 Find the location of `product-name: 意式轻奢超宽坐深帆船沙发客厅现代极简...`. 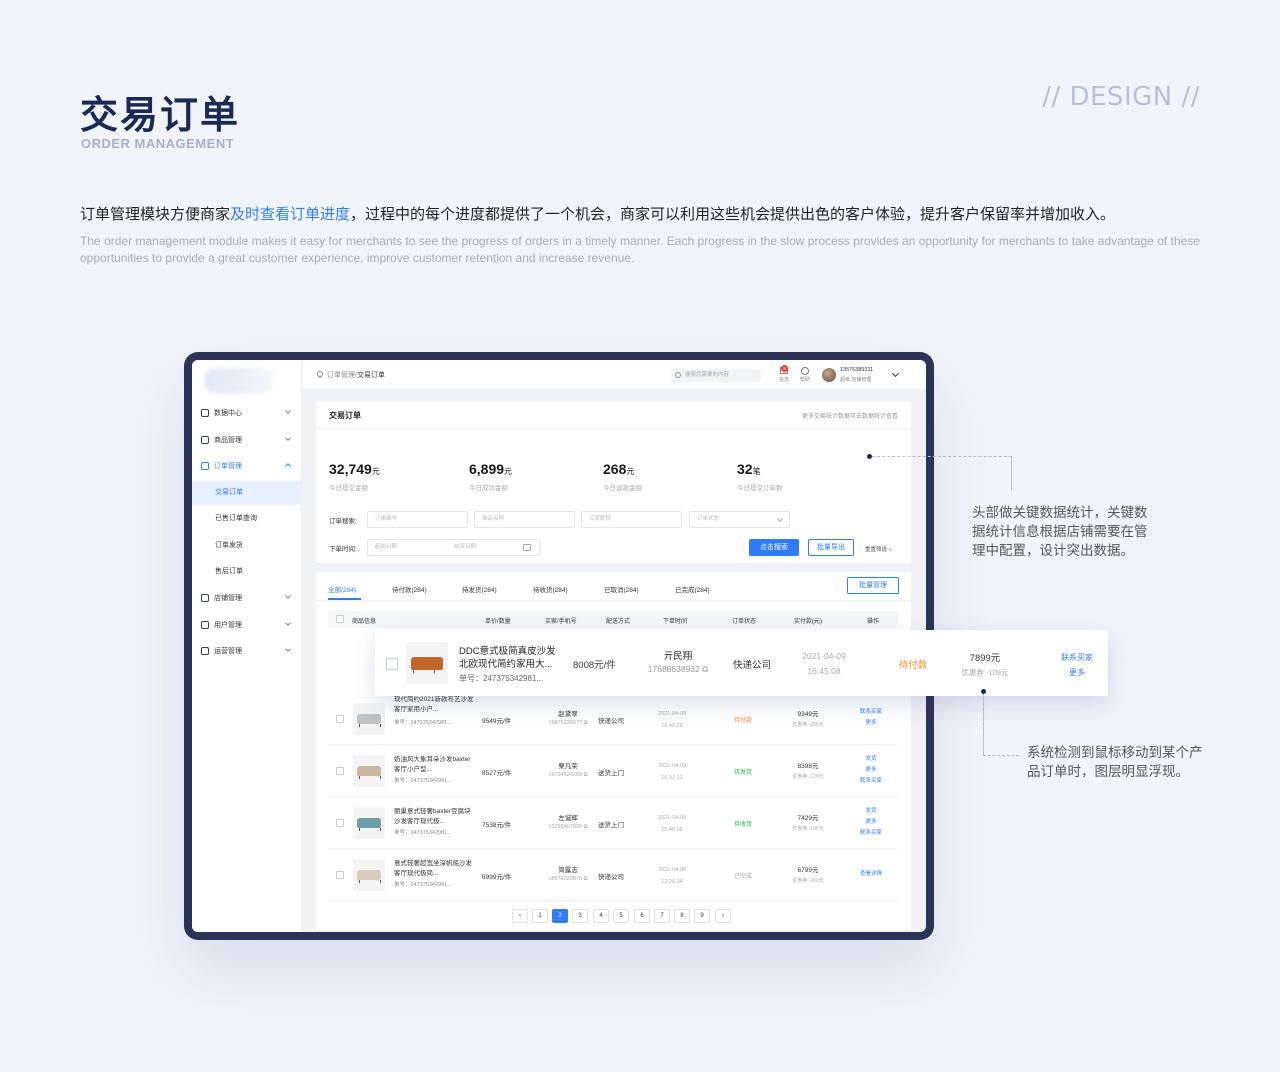

product-name: 意式轻奢超宽坐深帆船沙发客厅现代极简... is located at coordinates (434, 869).